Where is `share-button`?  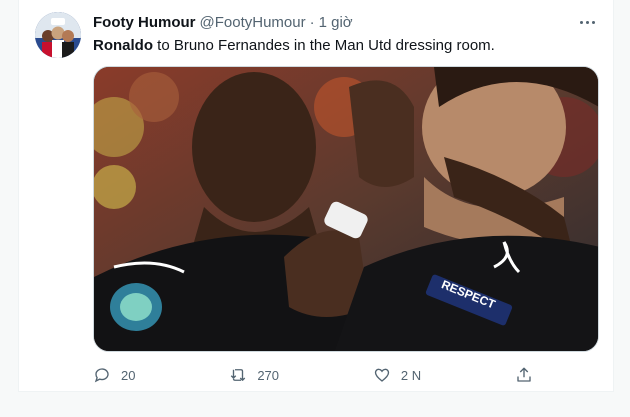
share-button is located at coordinates (524, 375).